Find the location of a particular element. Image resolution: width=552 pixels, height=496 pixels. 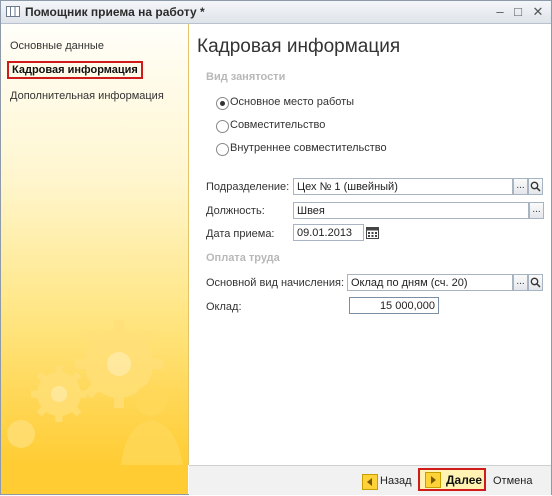

wizard-footer: Назад Далее Отмена is located at coordinates (370, 480).